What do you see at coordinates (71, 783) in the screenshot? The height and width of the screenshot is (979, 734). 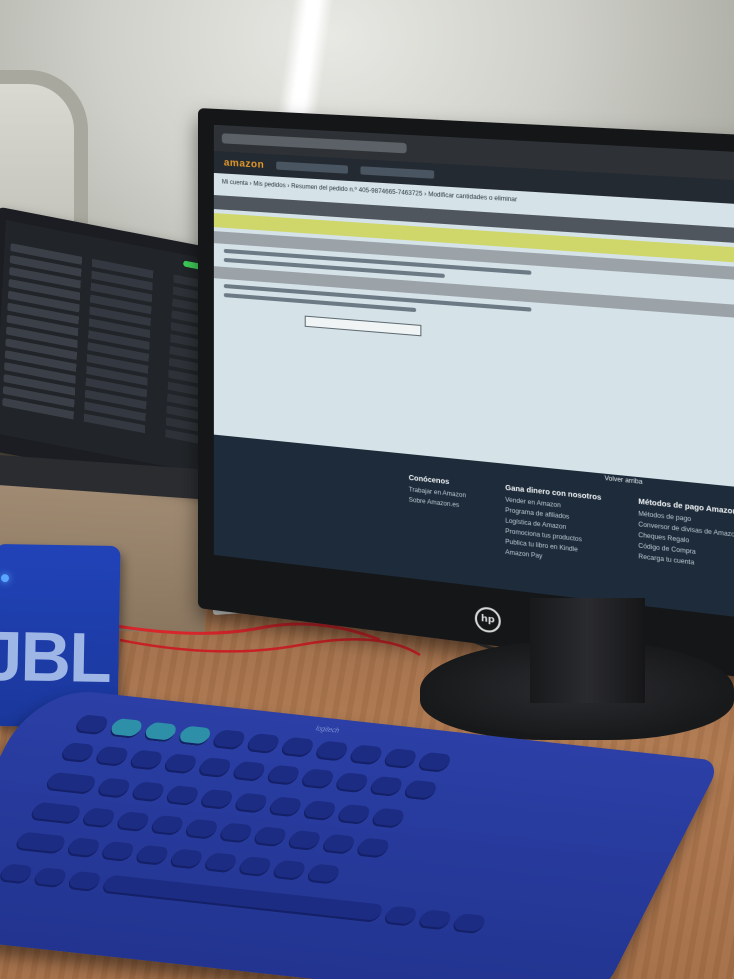 I see `tab-key` at bounding box center [71, 783].